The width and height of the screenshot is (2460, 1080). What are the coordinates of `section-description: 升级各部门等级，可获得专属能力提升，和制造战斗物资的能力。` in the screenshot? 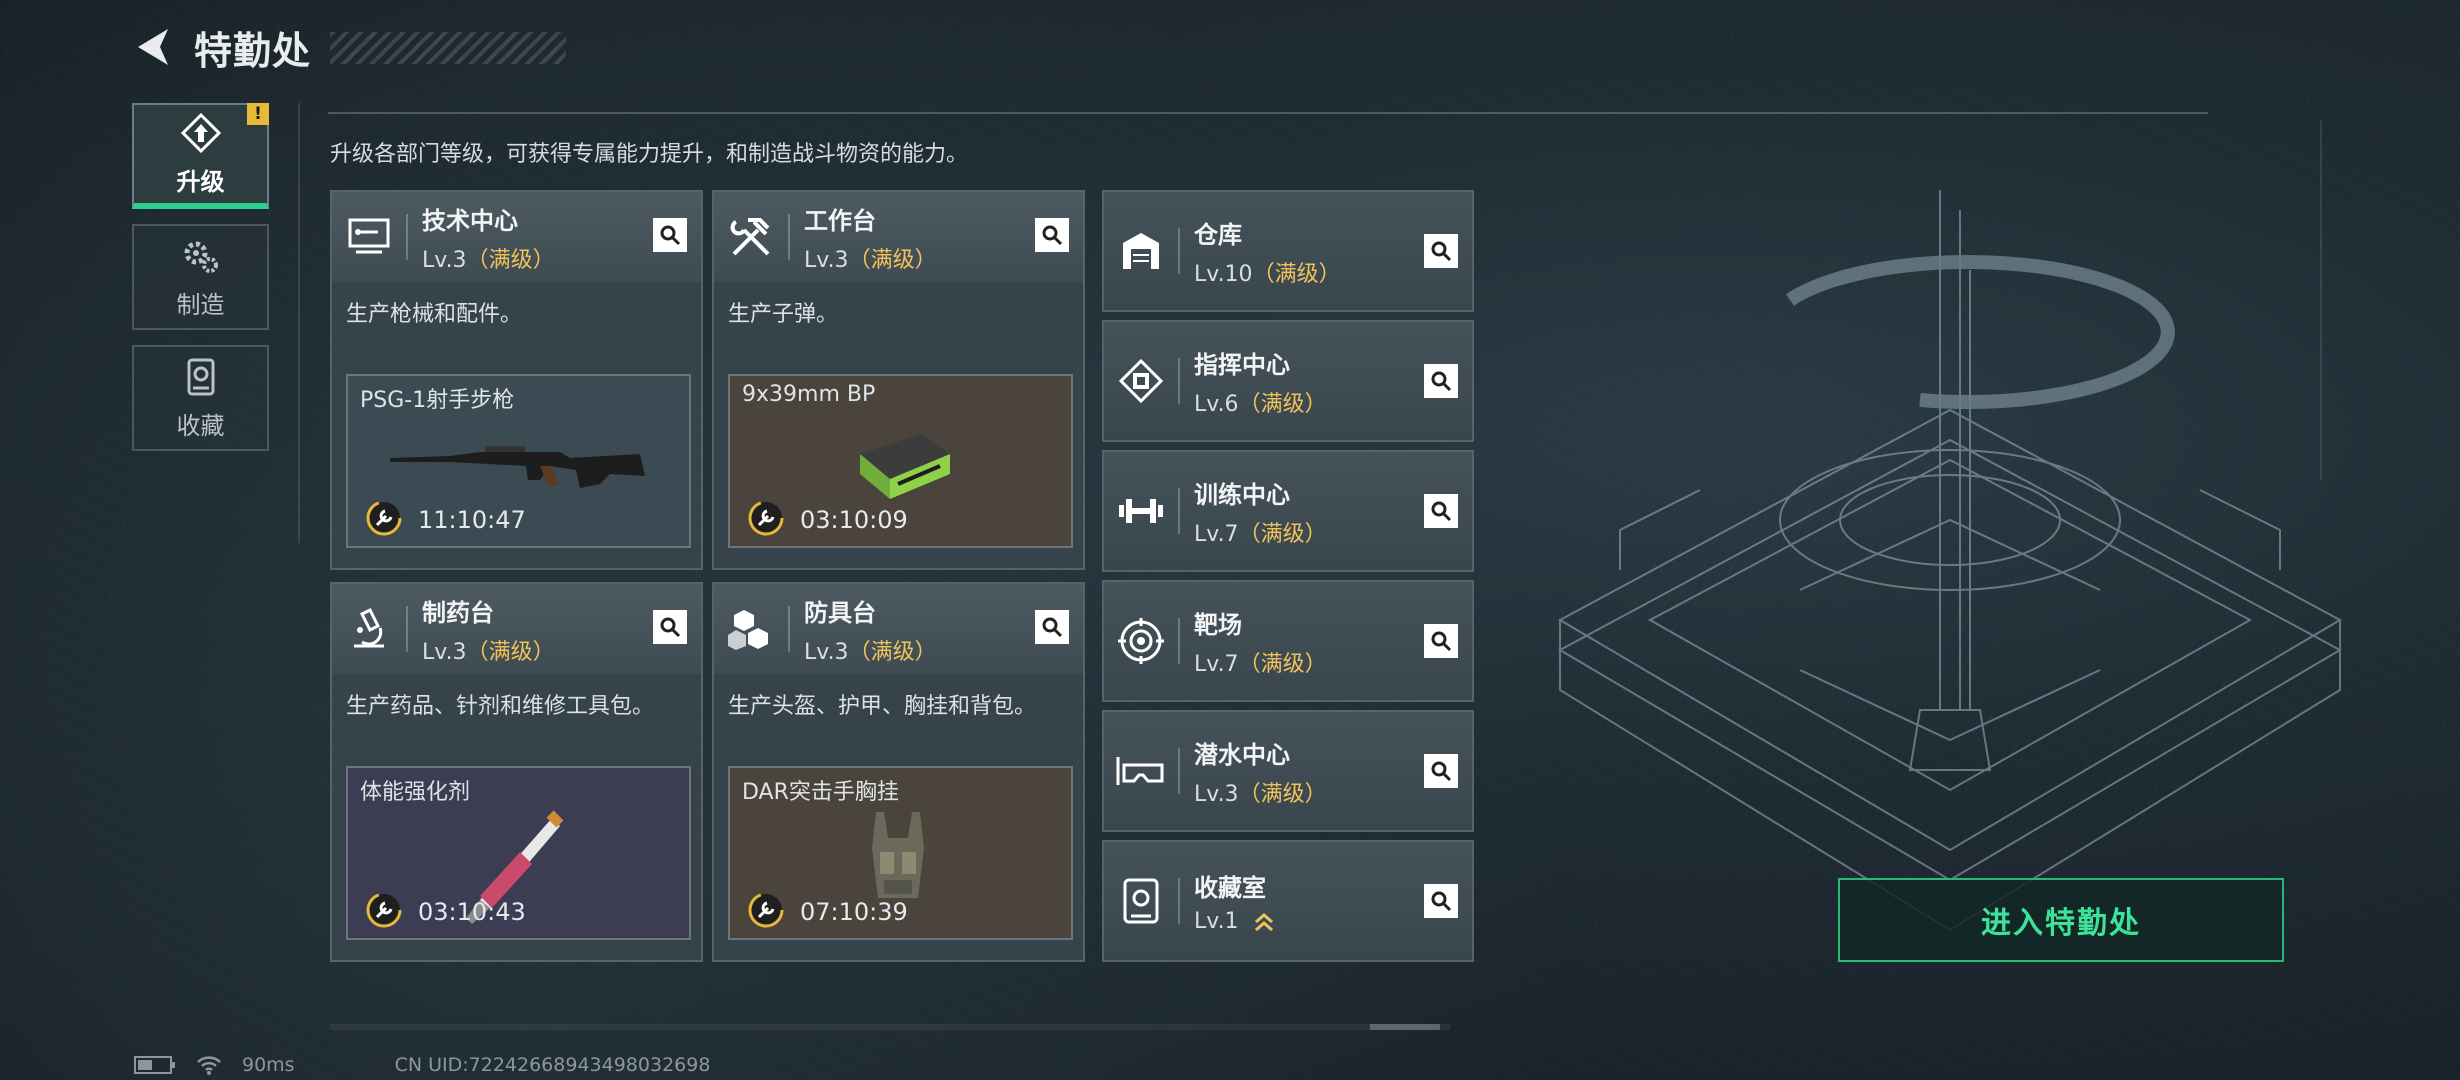 It's located at (649, 154).